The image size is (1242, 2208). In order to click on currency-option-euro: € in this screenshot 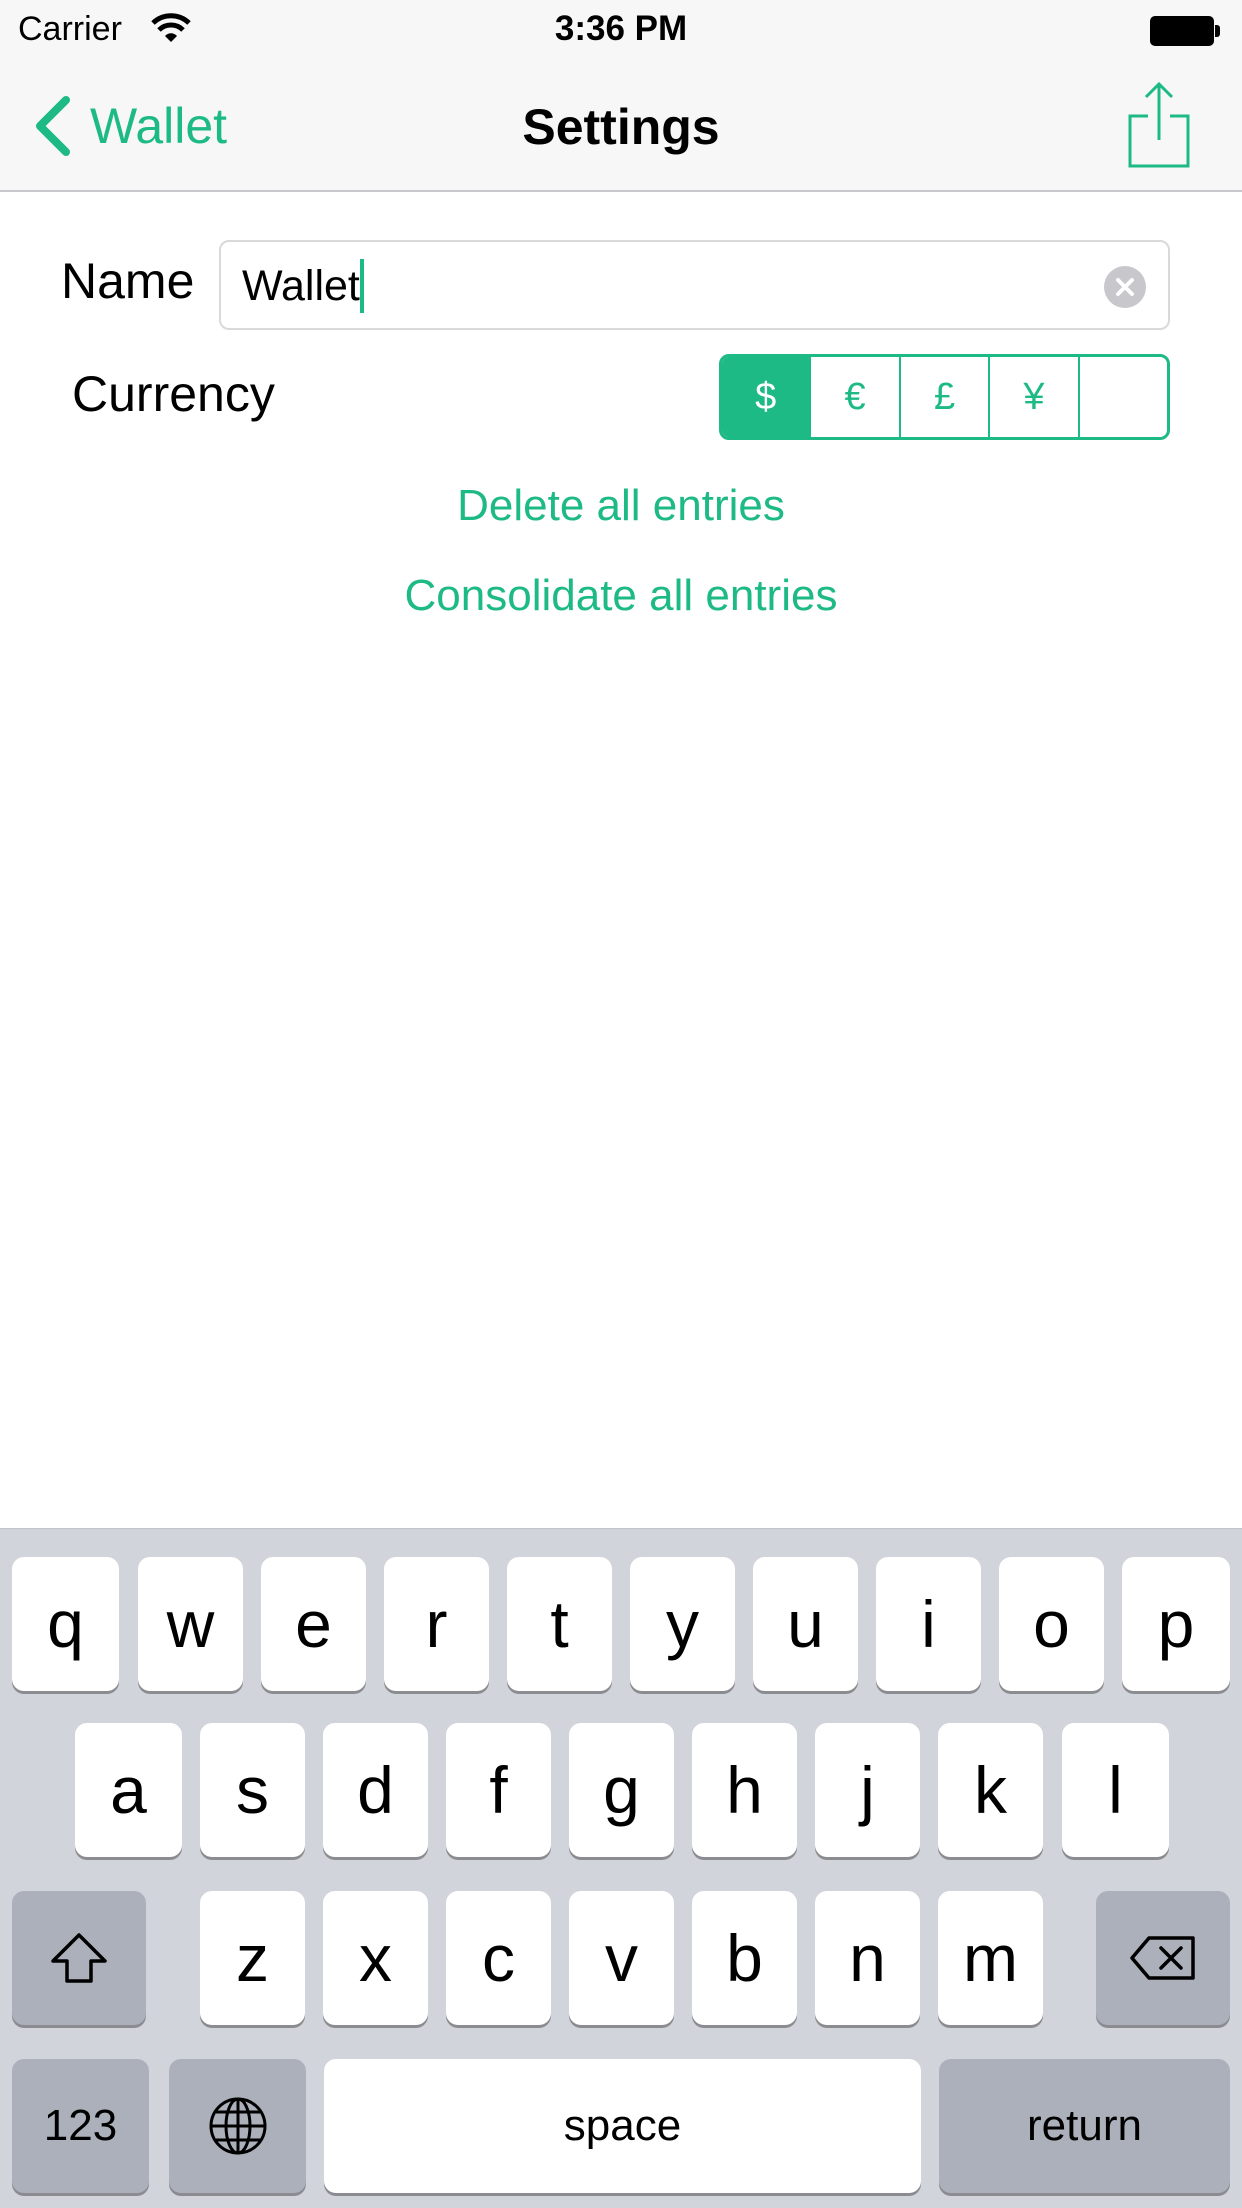, I will do `click(856, 397)`.